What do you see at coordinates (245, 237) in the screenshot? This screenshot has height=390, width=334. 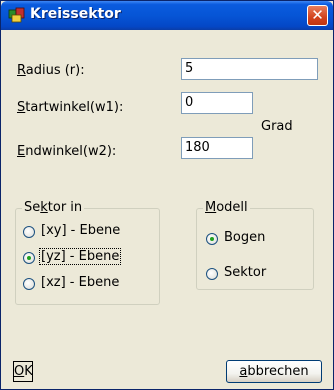 I see `radio-bogen-label: Bogen` at bounding box center [245, 237].